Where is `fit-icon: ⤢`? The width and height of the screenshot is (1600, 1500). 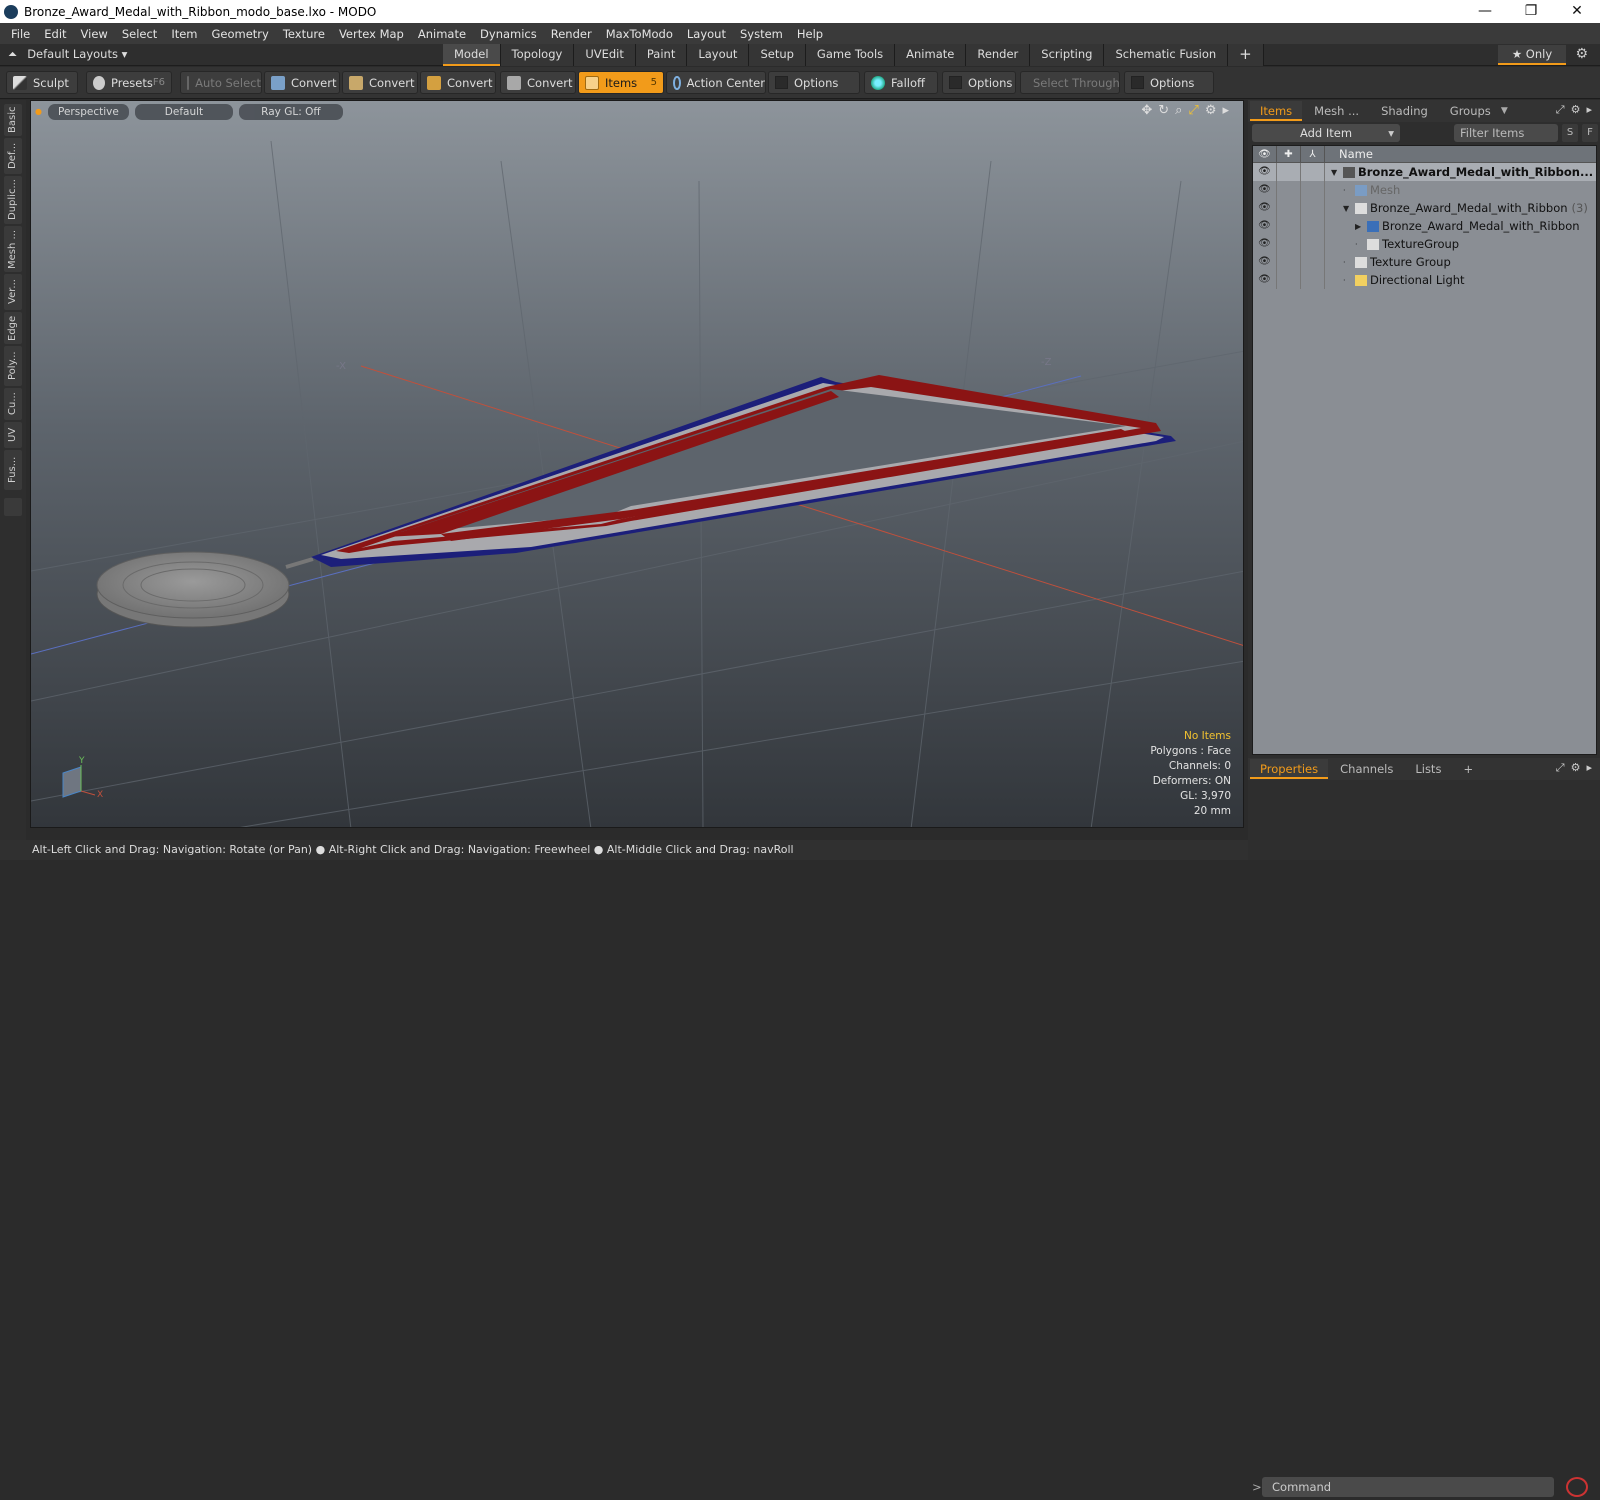
fit-icon: ⤢ is located at coordinates (1193, 110).